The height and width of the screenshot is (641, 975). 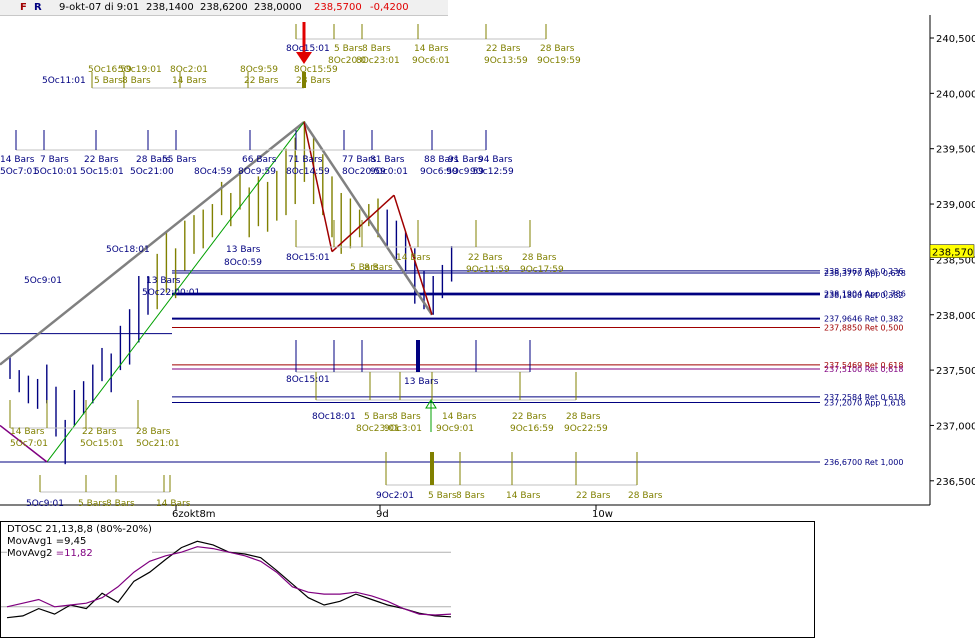 What do you see at coordinates (382, 514) in the screenshot?
I see `time-tick-label: 9d` at bounding box center [382, 514].